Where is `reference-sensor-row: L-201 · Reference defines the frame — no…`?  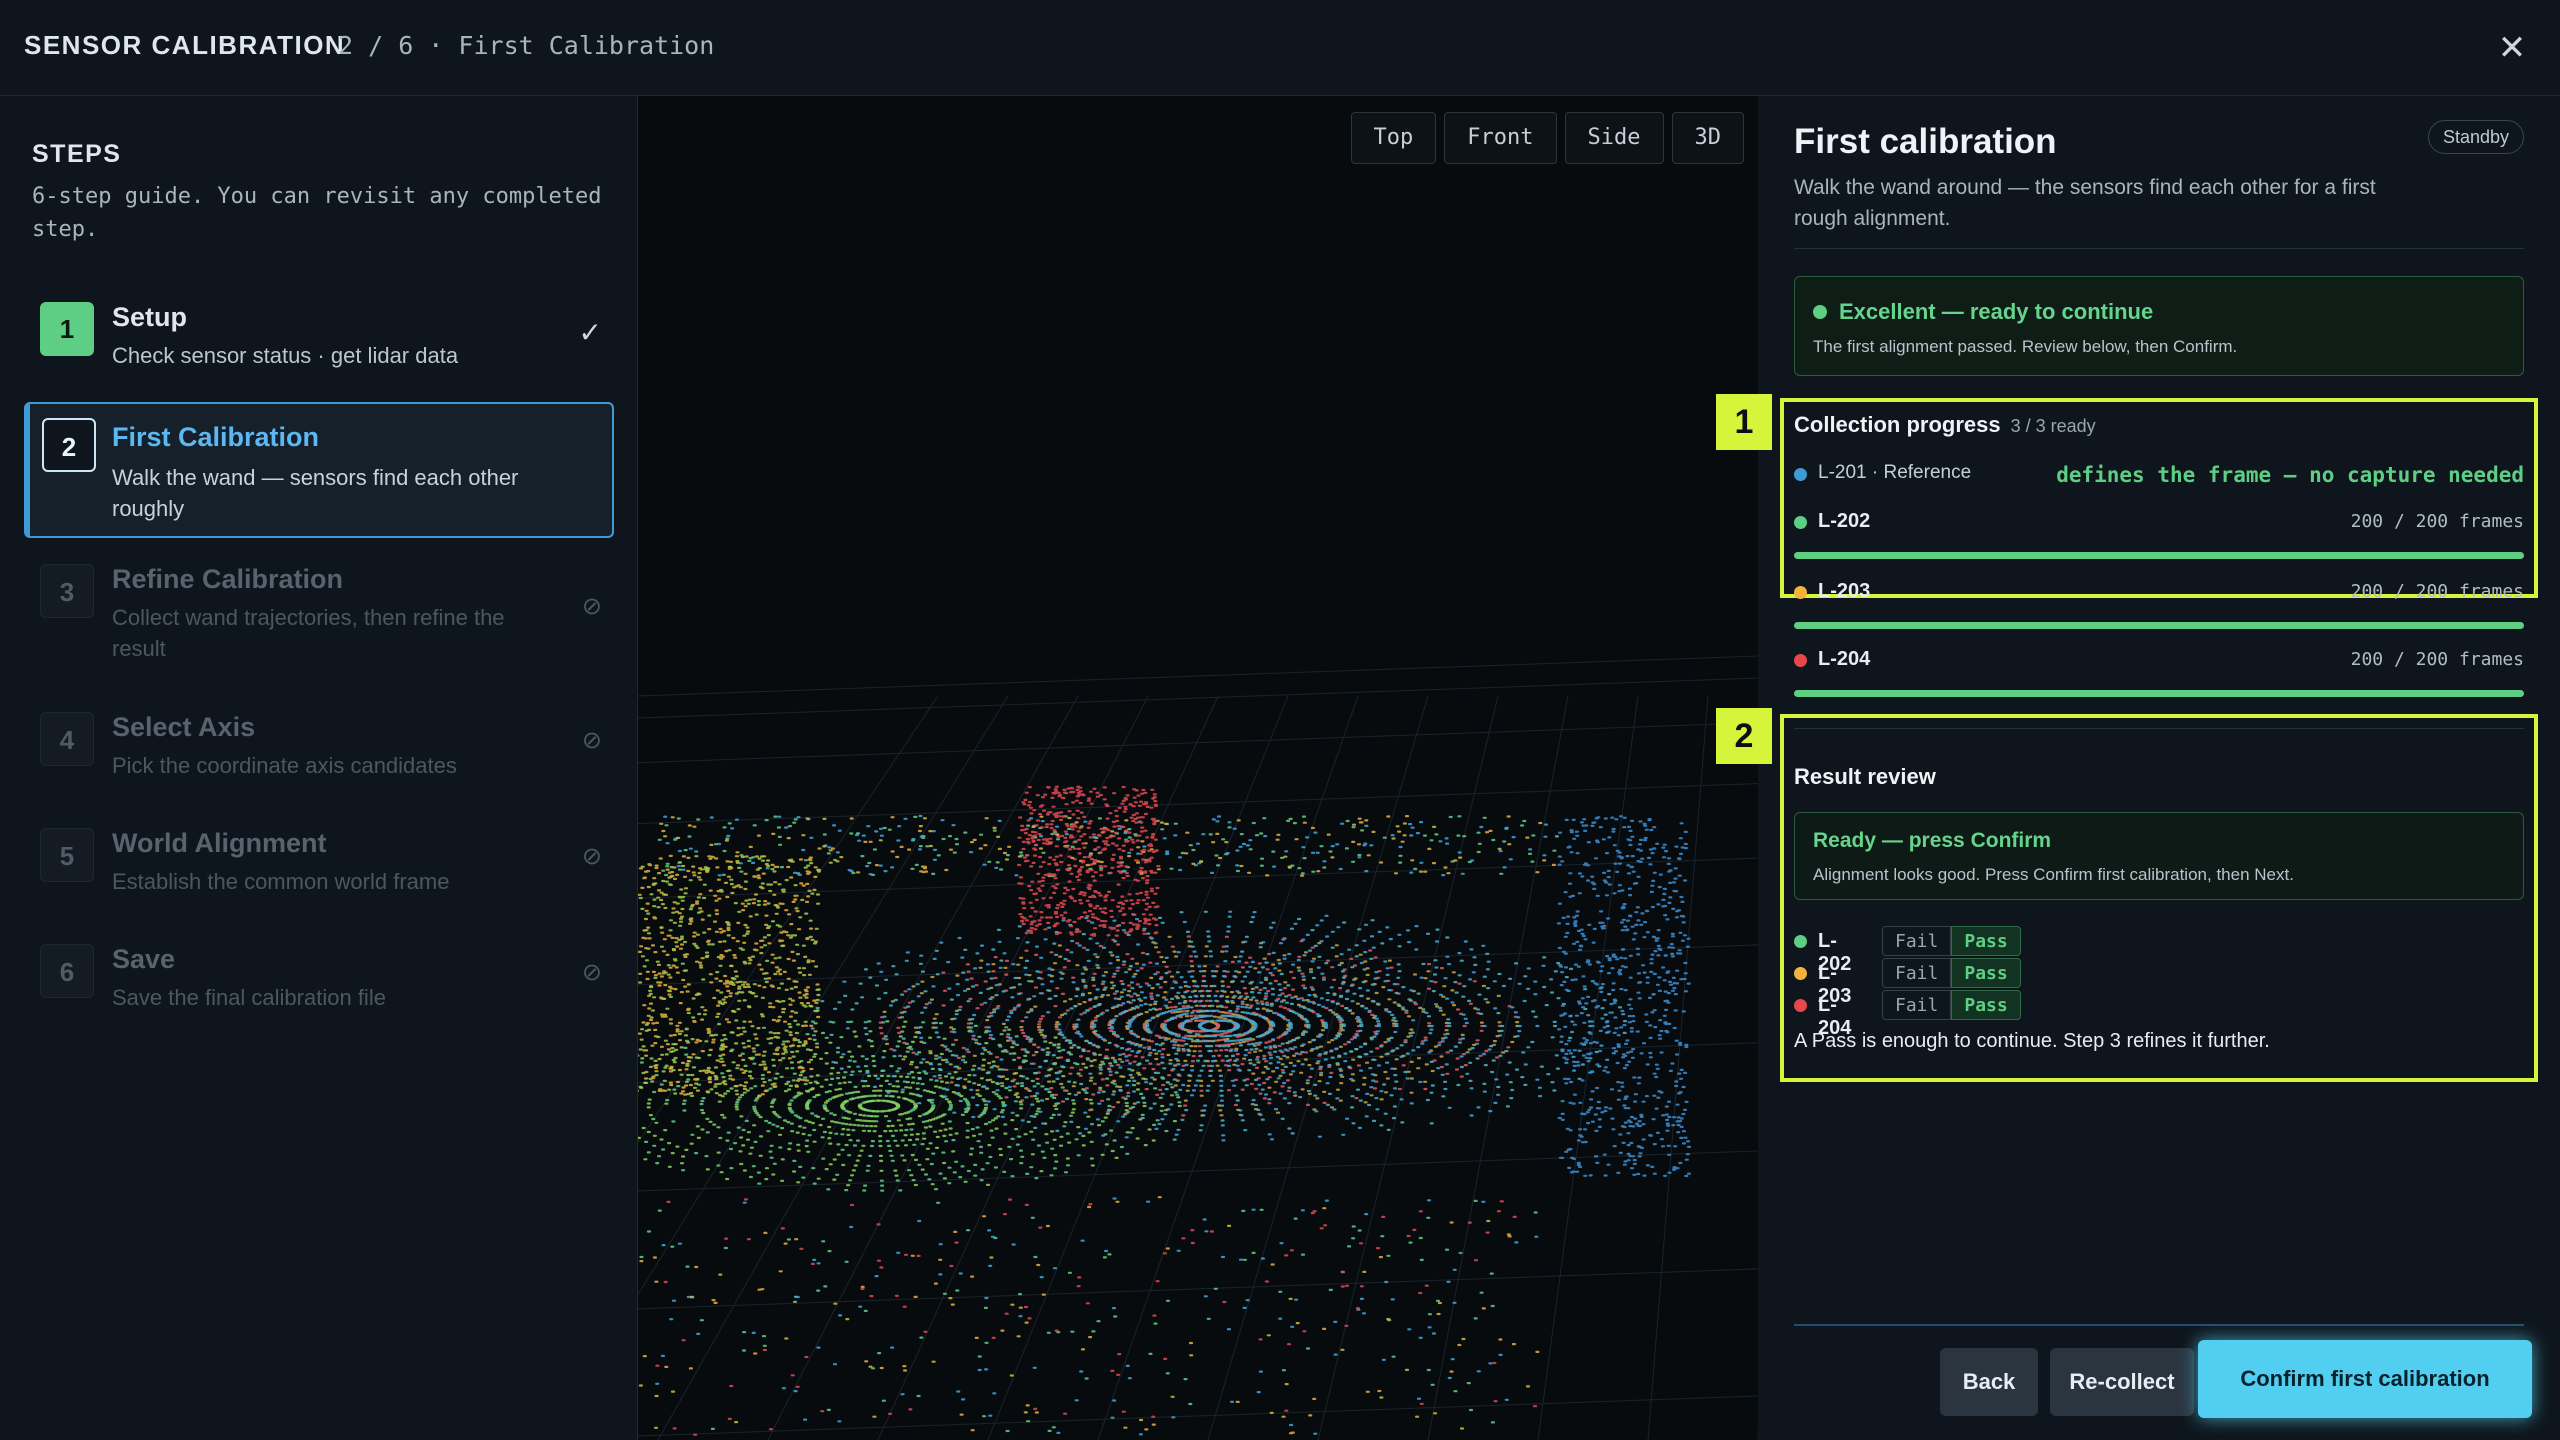 reference-sensor-row: L-201 · Reference defines the frame — no… is located at coordinates (2159, 477).